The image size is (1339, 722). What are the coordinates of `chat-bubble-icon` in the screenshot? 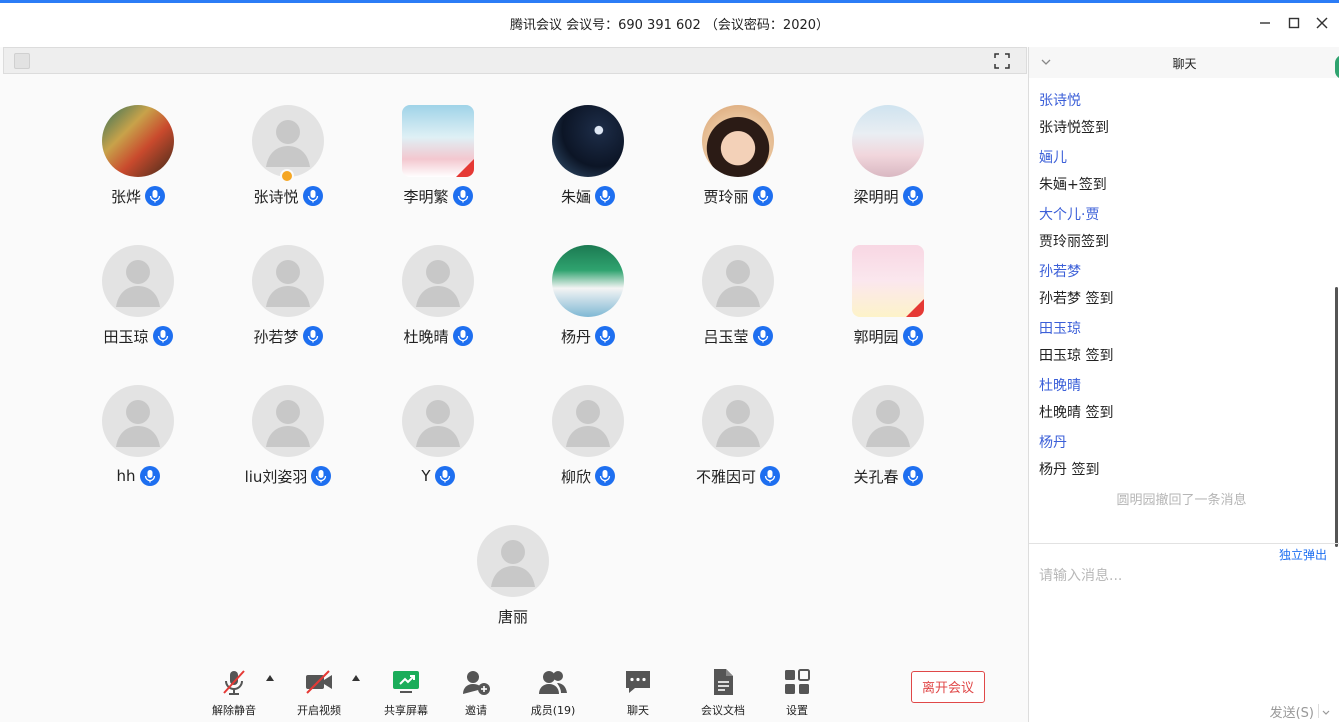 It's located at (638, 682).